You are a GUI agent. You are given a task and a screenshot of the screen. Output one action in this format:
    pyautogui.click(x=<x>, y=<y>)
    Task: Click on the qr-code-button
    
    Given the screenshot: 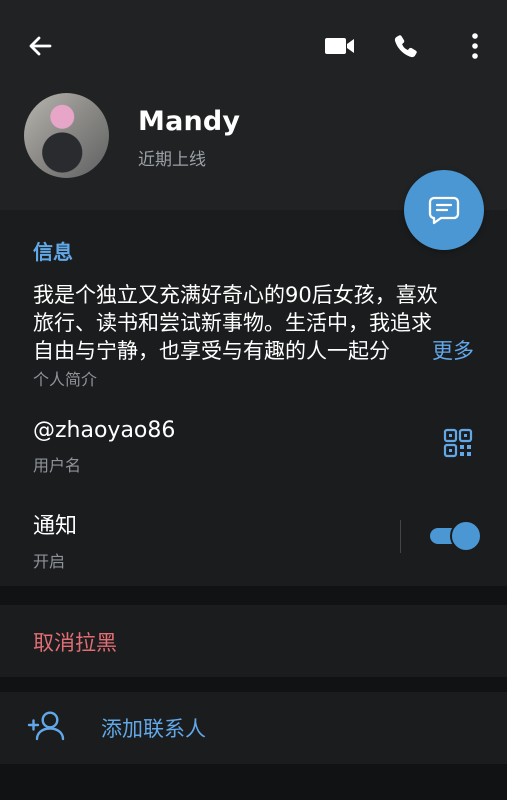 What is the action you would take?
    pyautogui.click(x=458, y=443)
    